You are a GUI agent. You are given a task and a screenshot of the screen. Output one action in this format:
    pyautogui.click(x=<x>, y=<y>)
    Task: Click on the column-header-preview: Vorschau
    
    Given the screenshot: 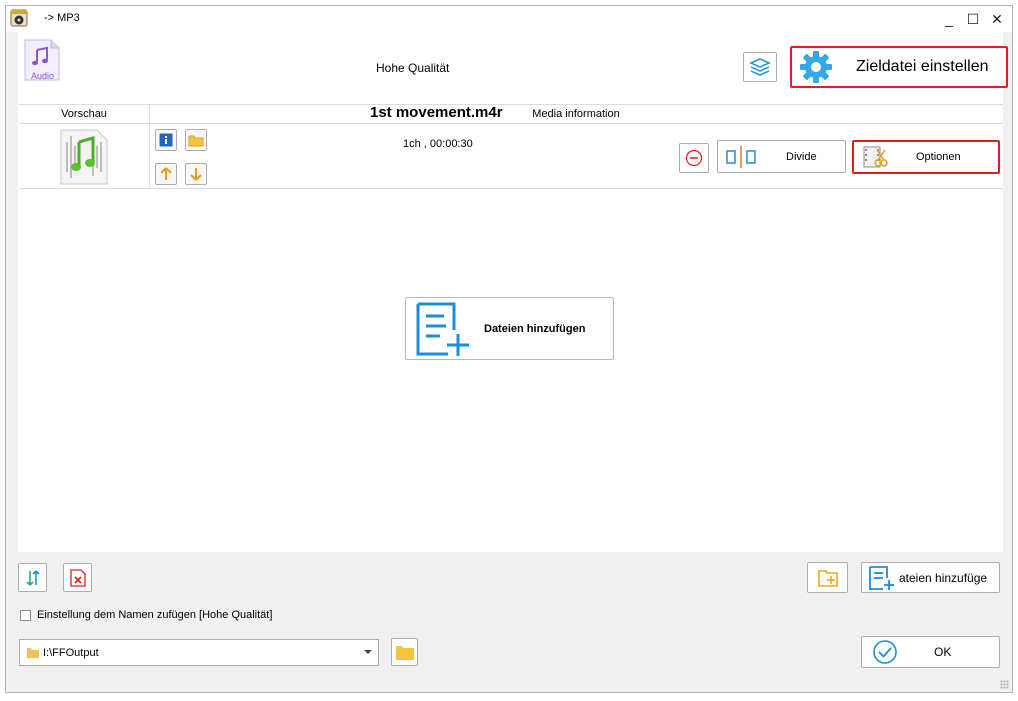 What is the action you would take?
    pyautogui.click(x=84, y=114)
    